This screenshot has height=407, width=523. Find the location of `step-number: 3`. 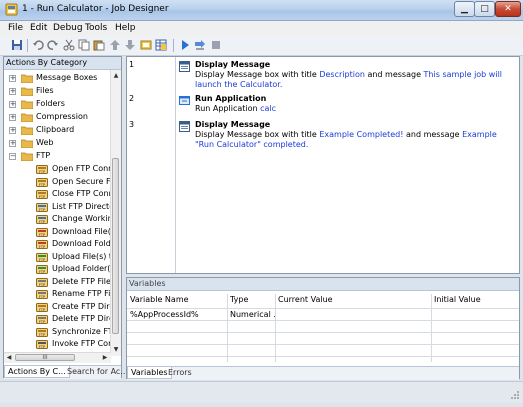

step-number: 3 is located at coordinates (132, 124).